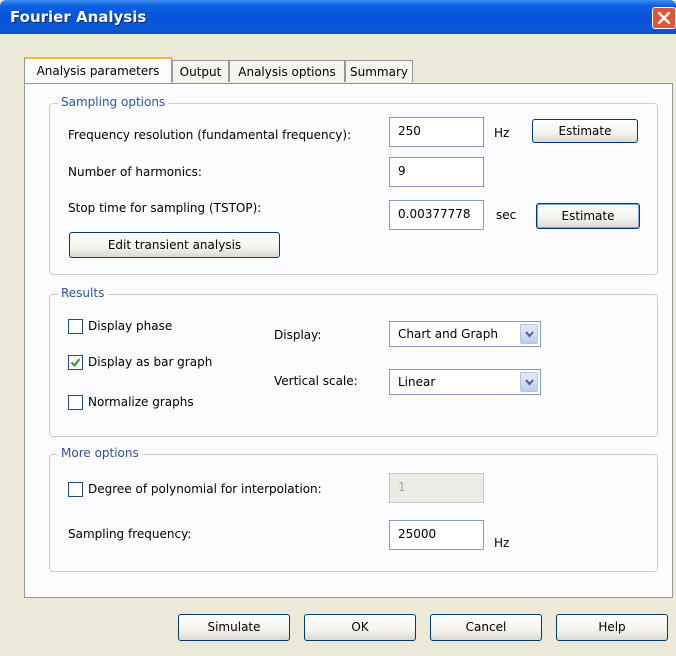  I want to click on vertical-scale-value: Linear, so click(417, 382).